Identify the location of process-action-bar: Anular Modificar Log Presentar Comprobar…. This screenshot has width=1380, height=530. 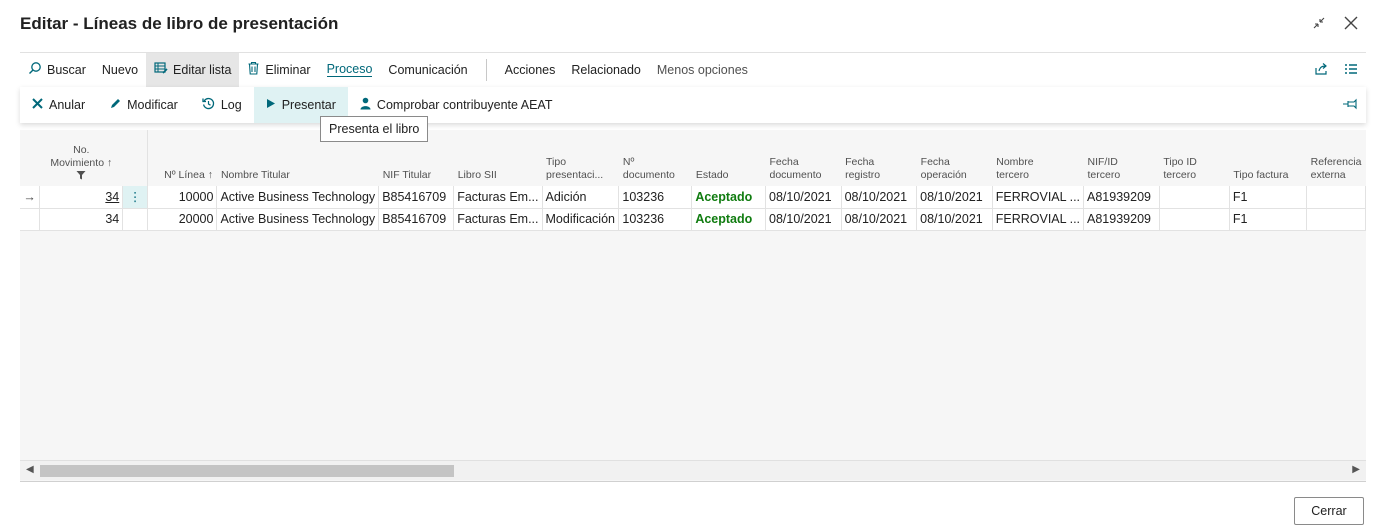
(693, 105).